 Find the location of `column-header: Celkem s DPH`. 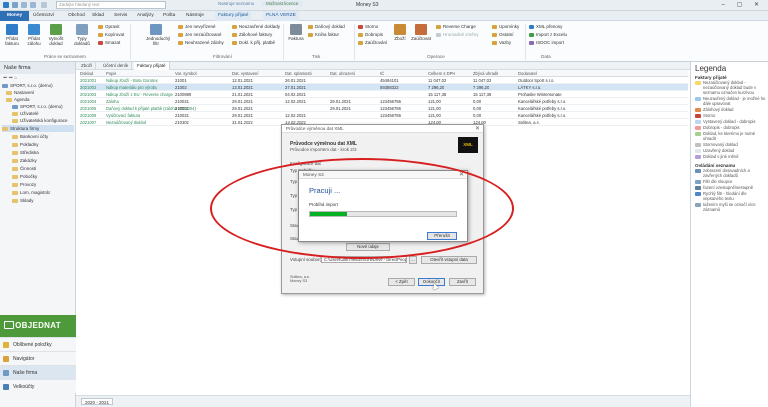

column-header: Celkem s DPH is located at coordinates (441, 73).